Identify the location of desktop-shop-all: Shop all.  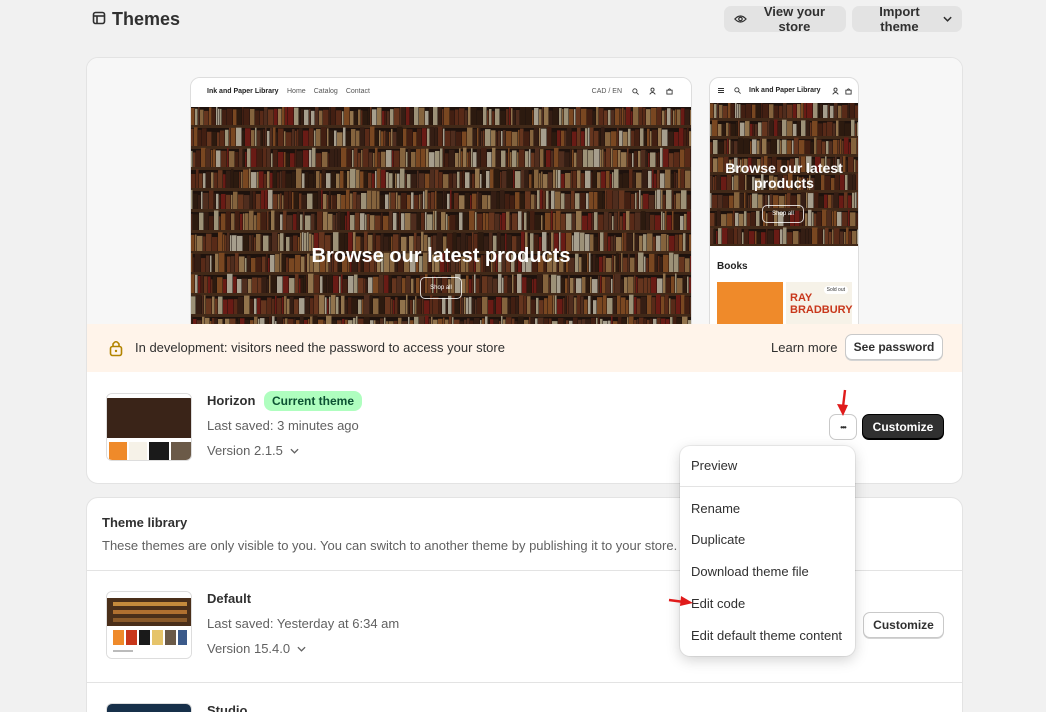
(441, 288).